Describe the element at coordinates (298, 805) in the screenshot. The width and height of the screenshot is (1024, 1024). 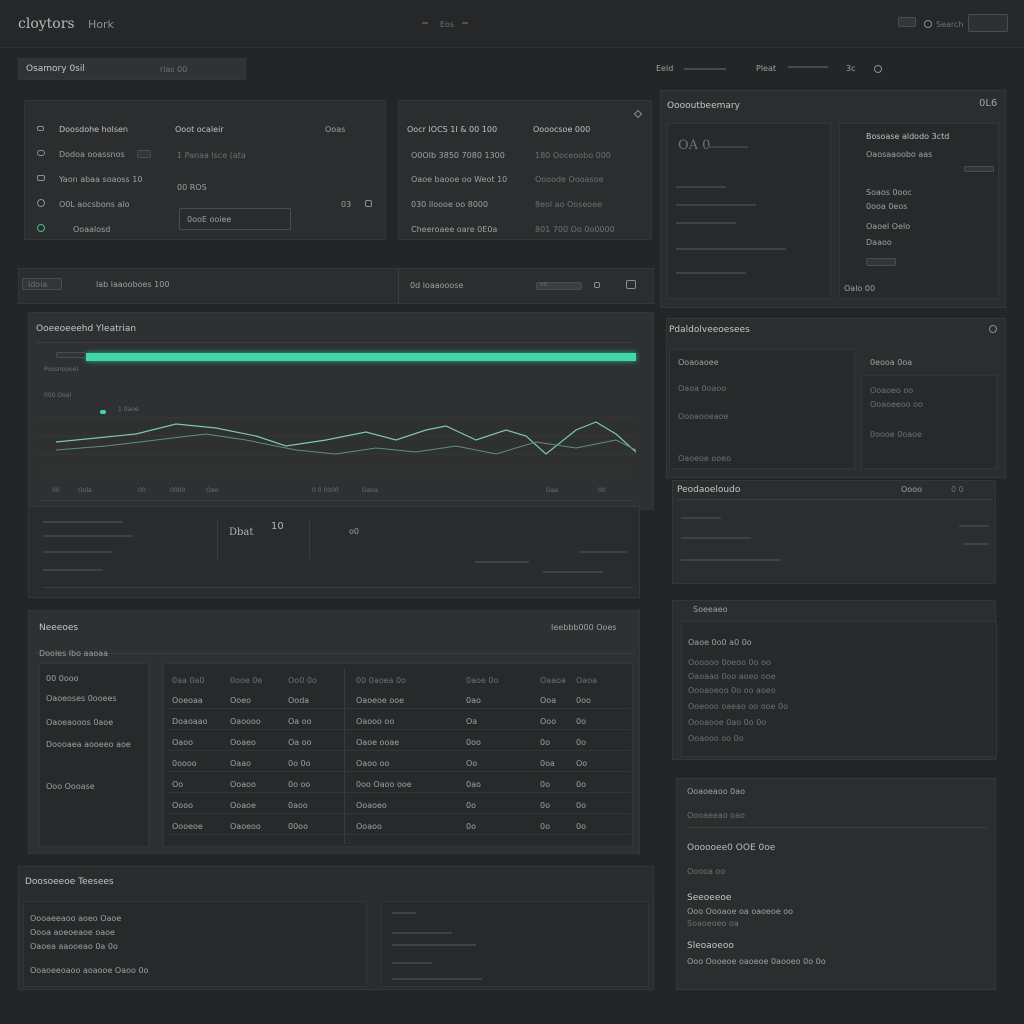
I see `table-cell: 0aoo` at that location.